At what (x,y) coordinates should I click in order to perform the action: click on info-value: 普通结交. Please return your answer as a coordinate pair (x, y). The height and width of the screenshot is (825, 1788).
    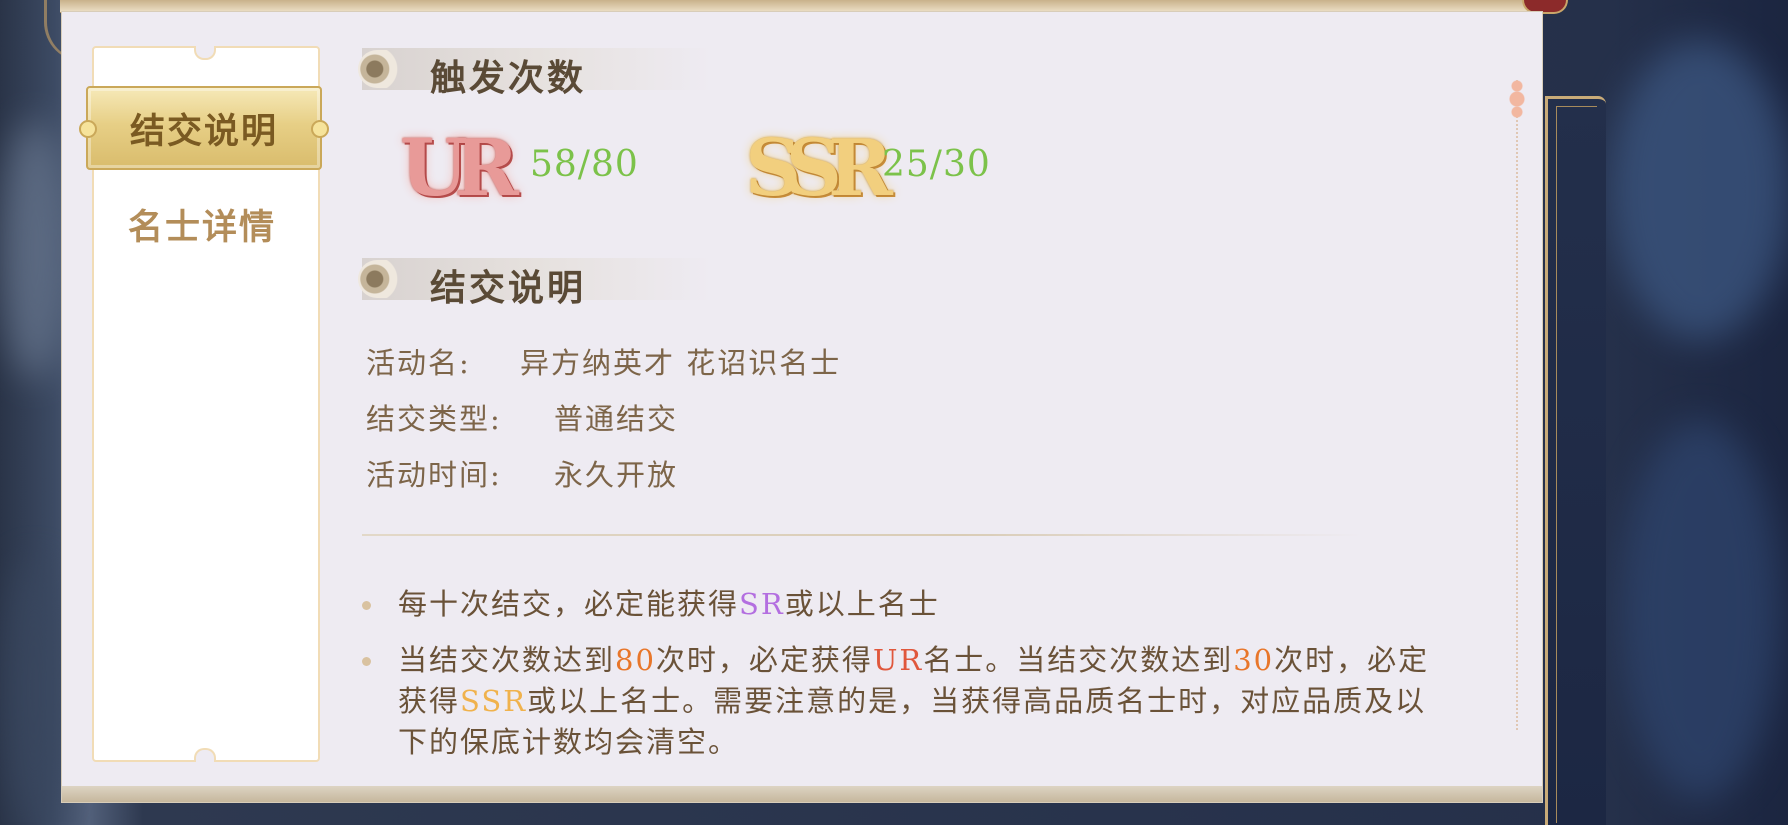
    Looking at the image, I should click on (616, 419).